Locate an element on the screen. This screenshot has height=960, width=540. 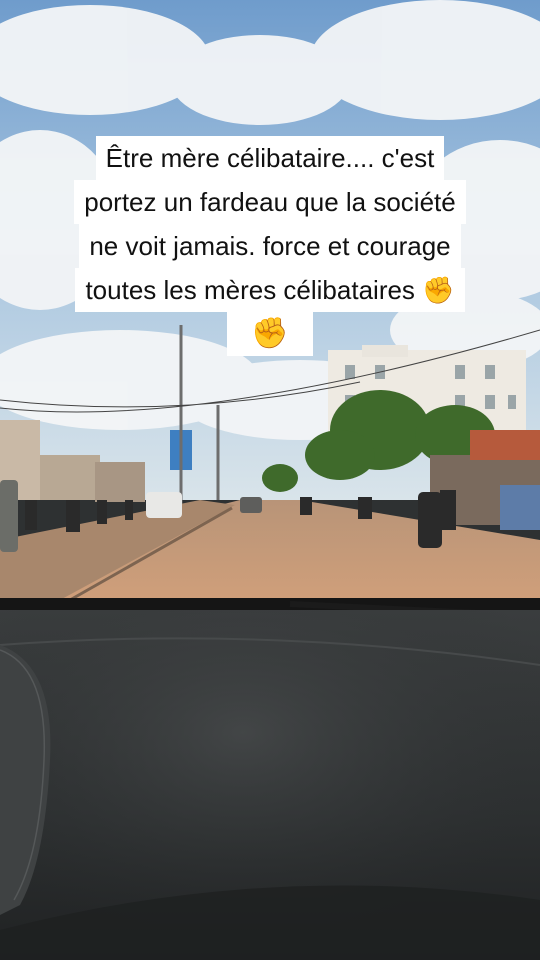
caption-line-3: ne voit jamais. force et courage is located at coordinates (270, 246).